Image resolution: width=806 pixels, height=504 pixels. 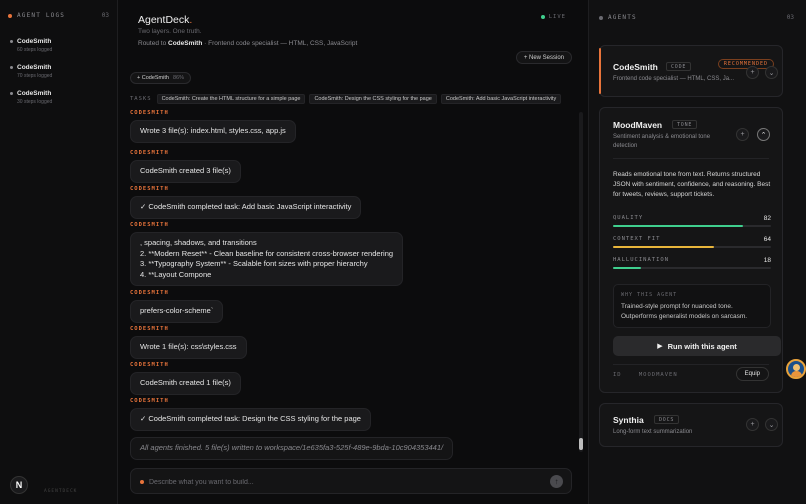 What do you see at coordinates (679, 66) in the screenshot?
I see `agent-tag: CODE` at bounding box center [679, 66].